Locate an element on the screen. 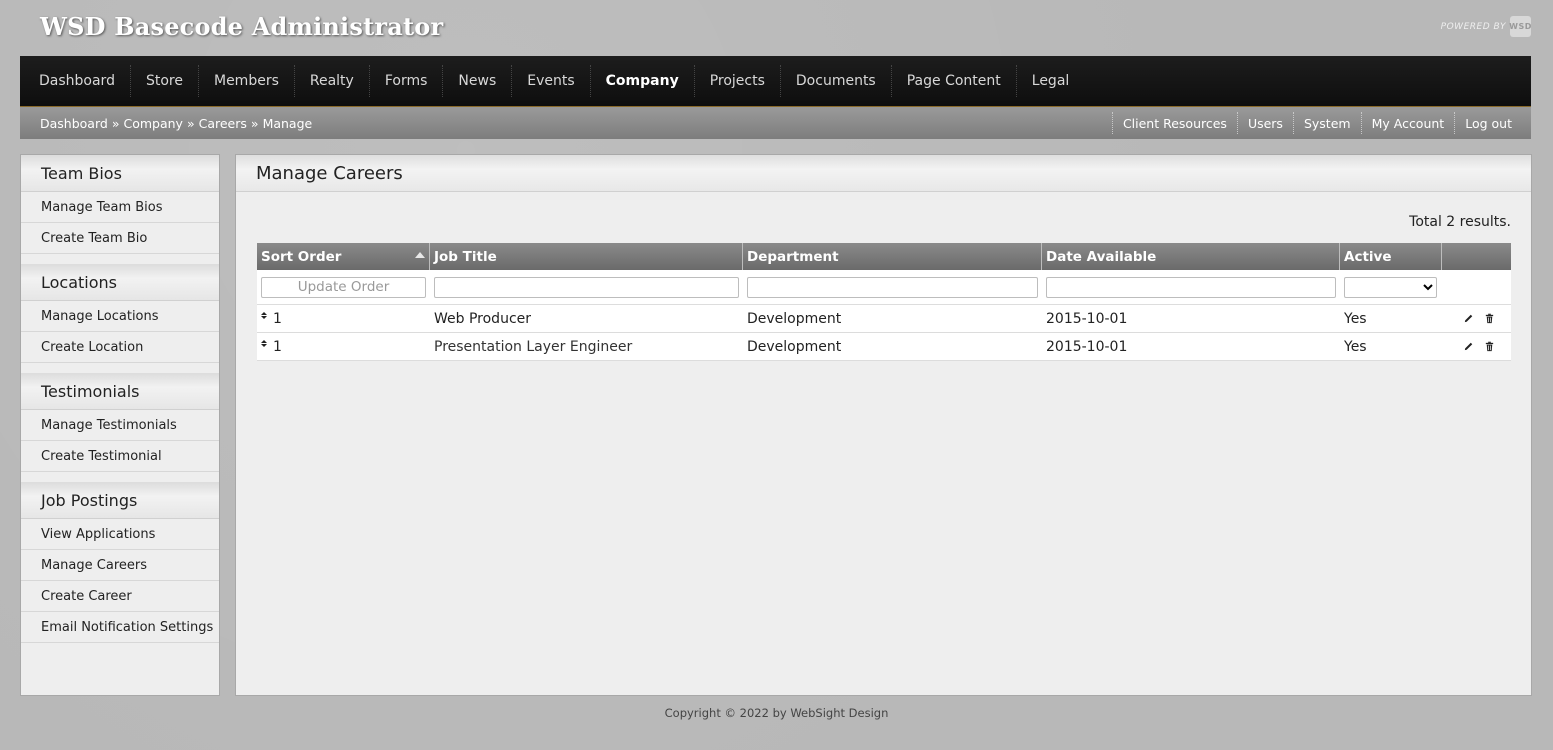 This screenshot has height=750, width=1553. powered-by: POWERED BY WSD is located at coordinates (1486, 26).